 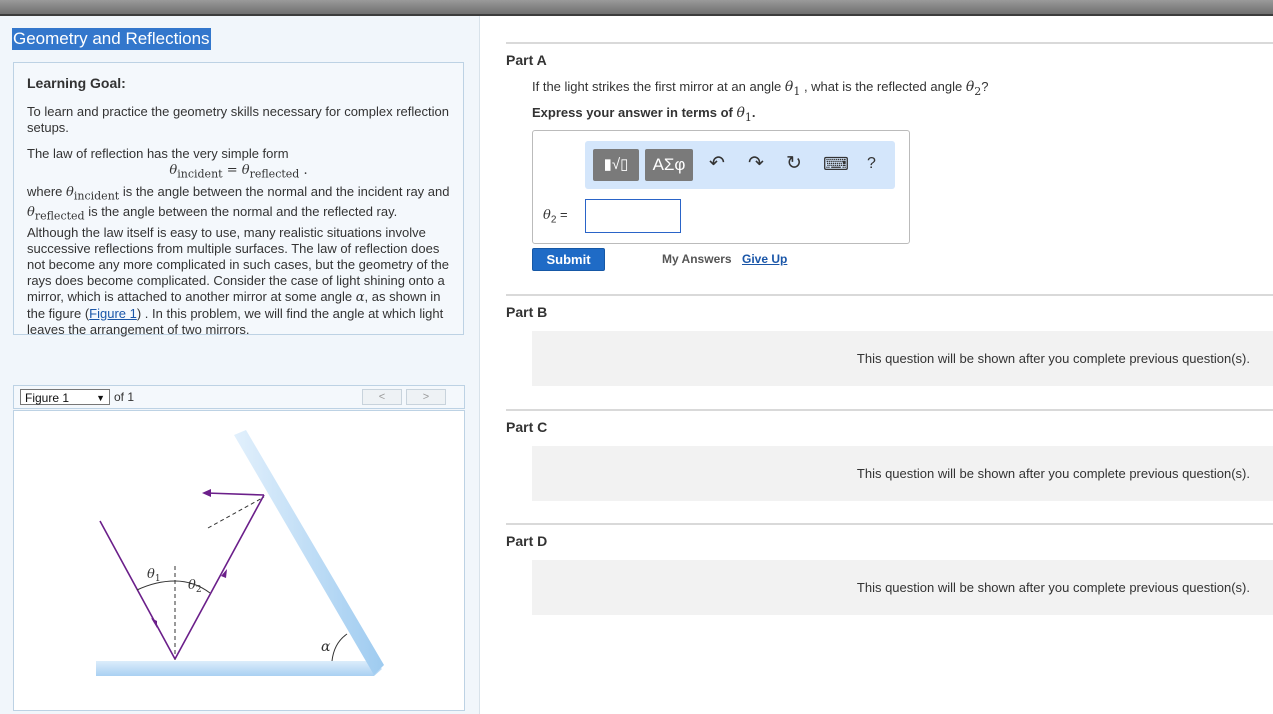 What do you see at coordinates (206, 493) in the screenshot?
I see `outgoing-arrow-icon` at bounding box center [206, 493].